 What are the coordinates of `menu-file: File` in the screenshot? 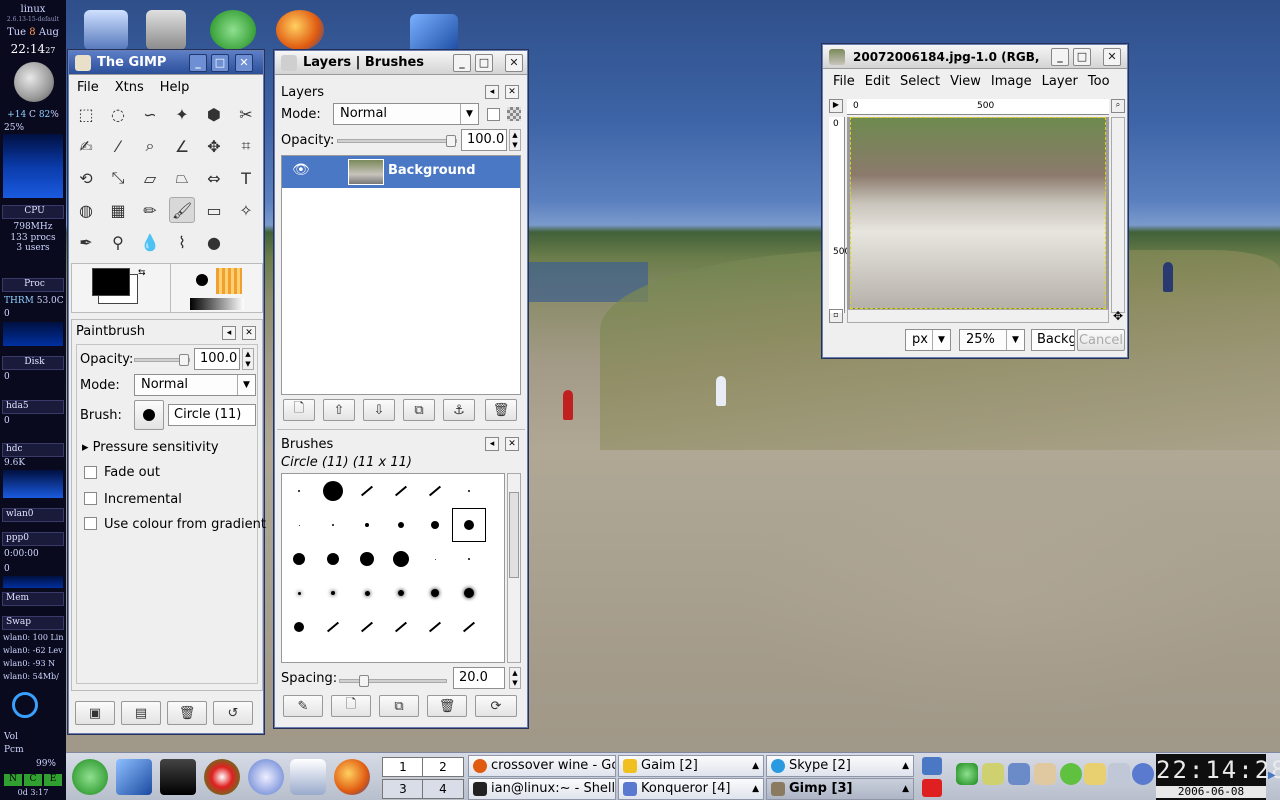 It's located at (88, 88).